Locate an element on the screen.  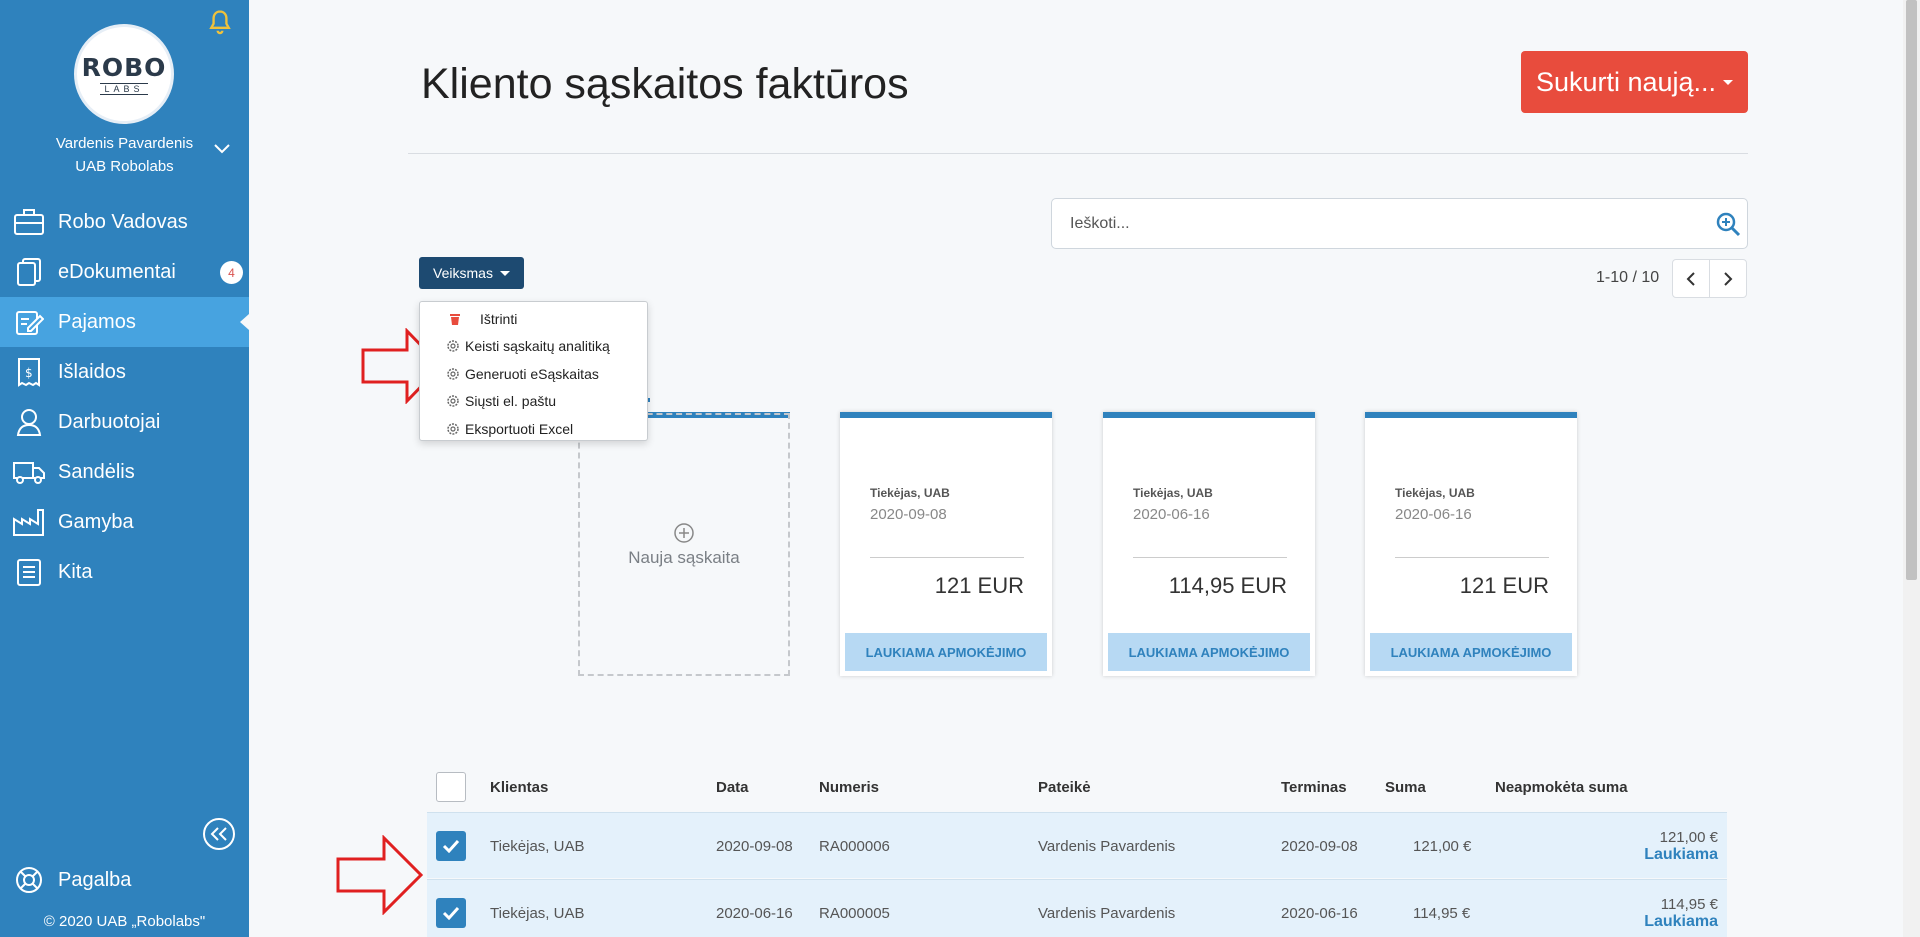
column-header-client: Klientas is located at coordinates (519, 787).